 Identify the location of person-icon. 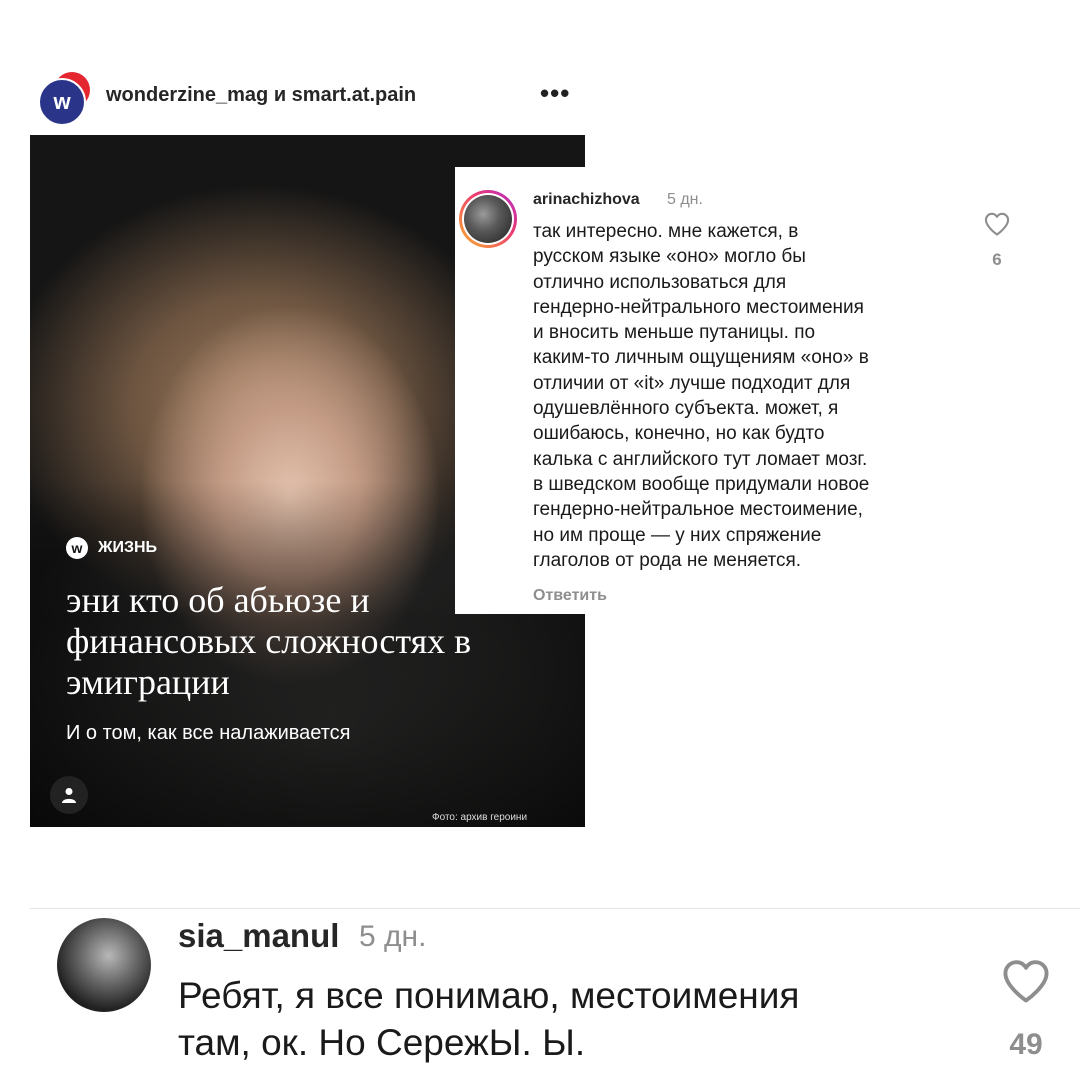
(69, 795).